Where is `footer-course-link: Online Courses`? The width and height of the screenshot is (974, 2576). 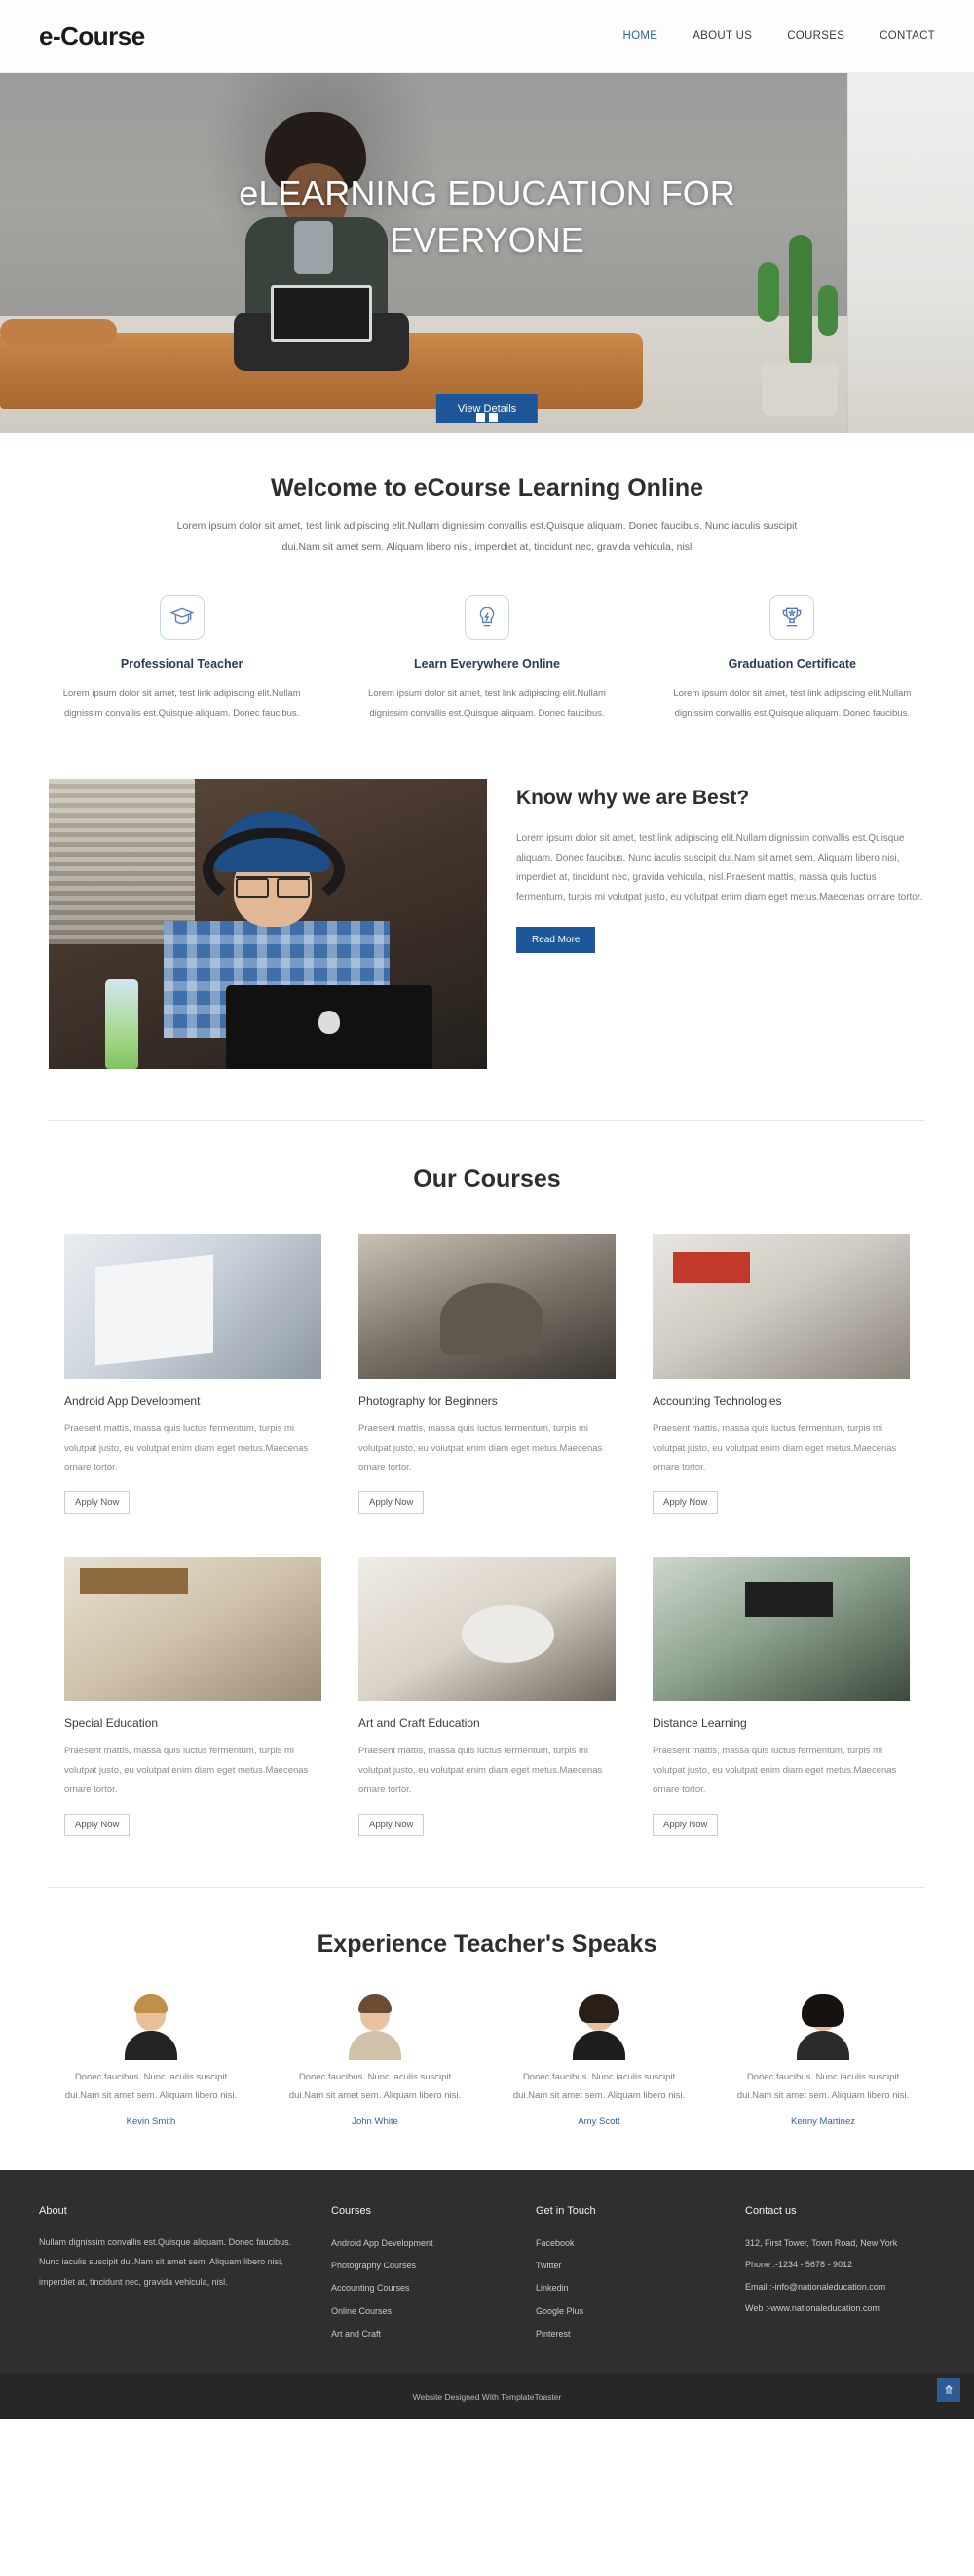 footer-course-link: Online Courses is located at coordinates (433, 2311).